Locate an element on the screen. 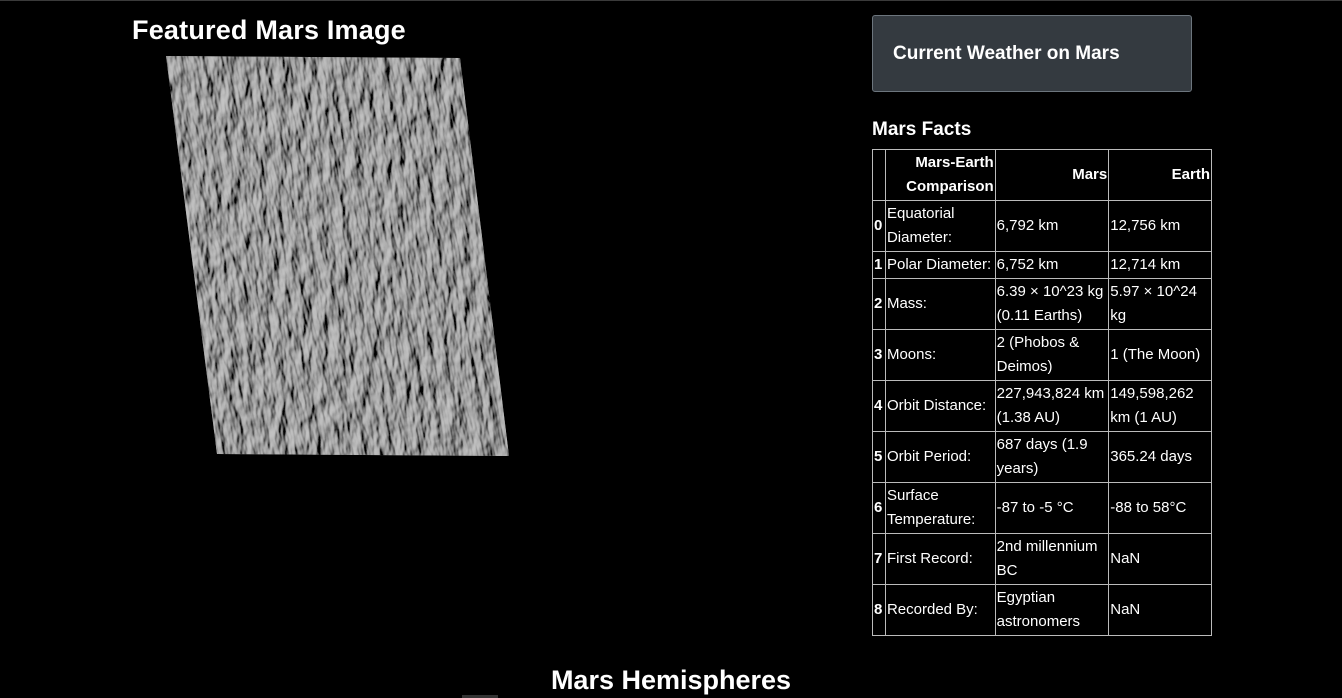  table-header-row: Mars-Earth Comparison Mars Earth is located at coordinates (1042, 175).